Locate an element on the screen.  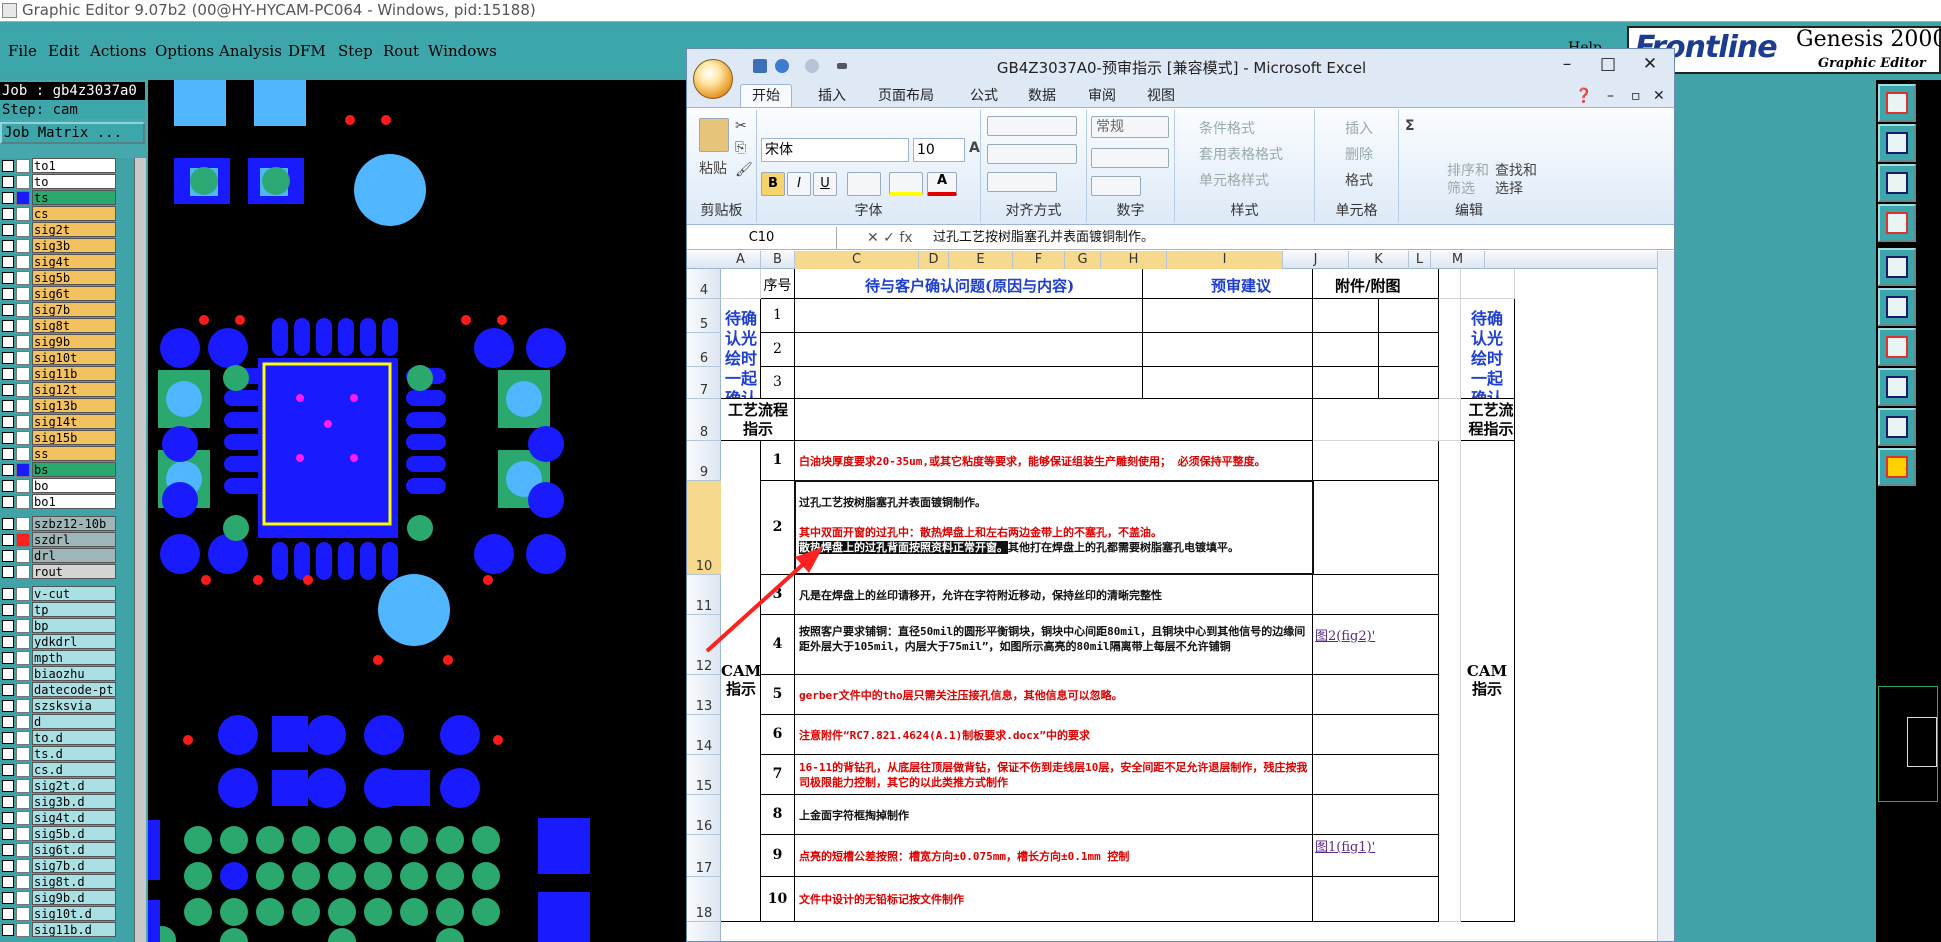
tab-review: 审阅 is located at coordinates (1102, 96).